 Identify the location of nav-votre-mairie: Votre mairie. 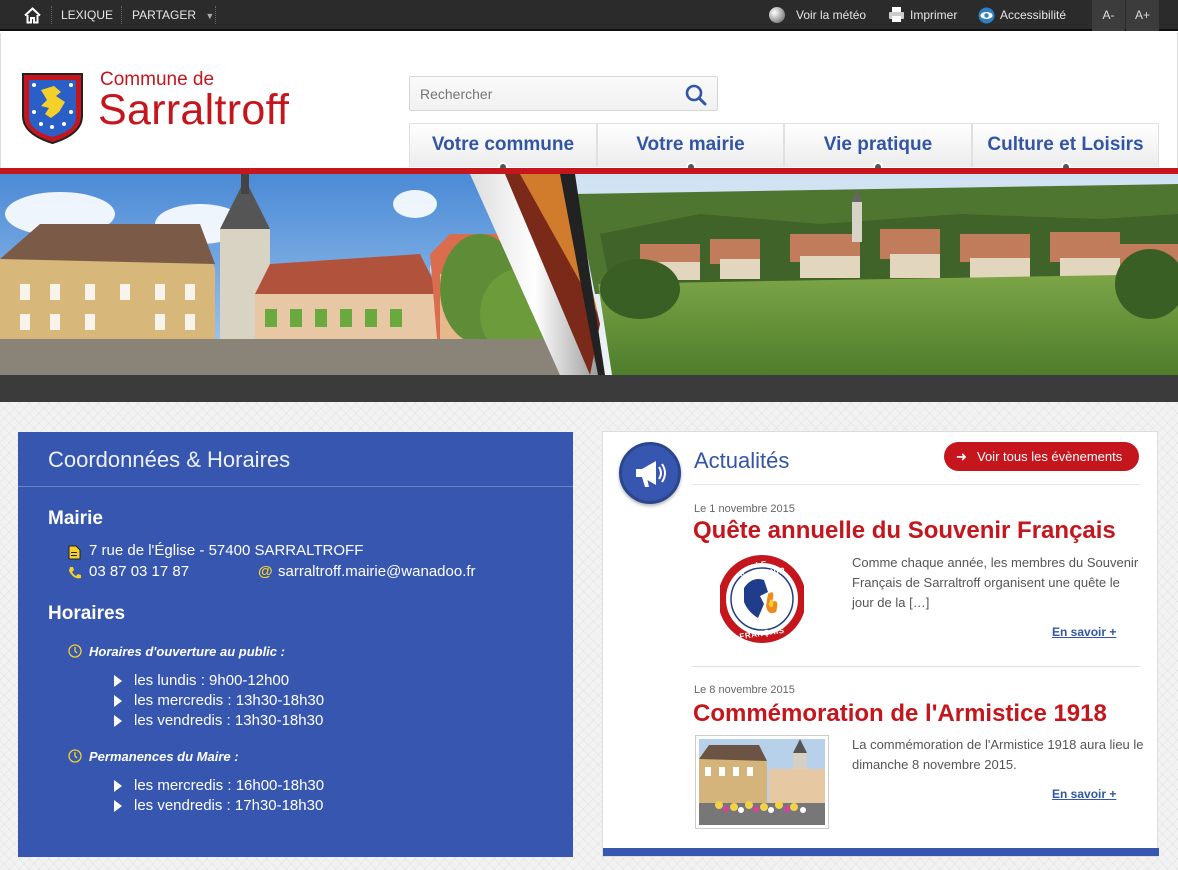
(690, 147).